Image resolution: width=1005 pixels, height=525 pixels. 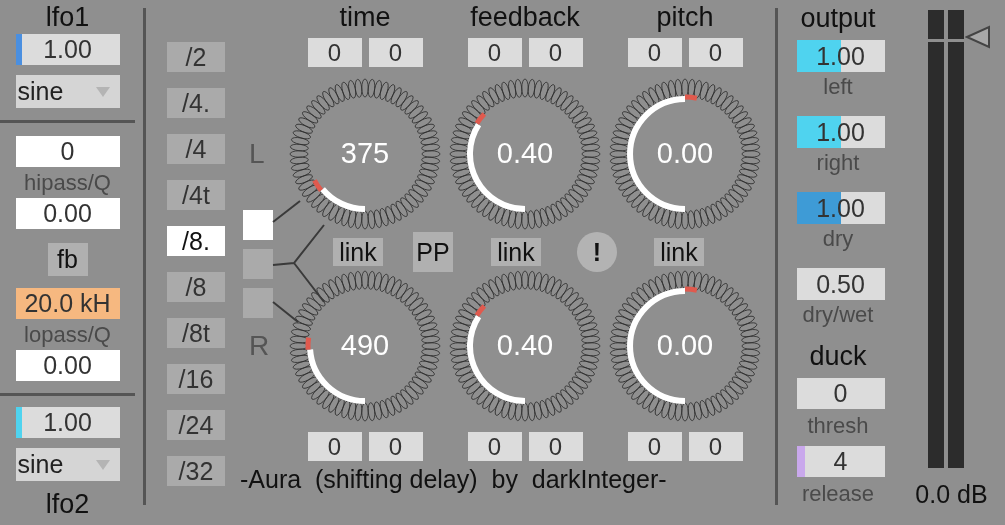 What do you see at coordinates (196, 379) in the screenshot?
I see `division-button: /16` at bounding box center [196, 379].